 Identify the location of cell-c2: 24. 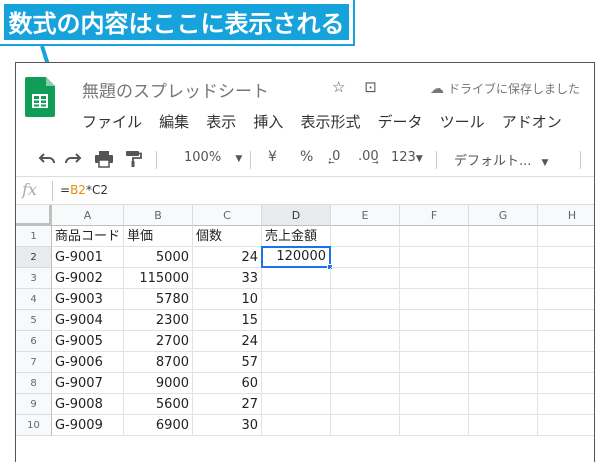
(227, 257).